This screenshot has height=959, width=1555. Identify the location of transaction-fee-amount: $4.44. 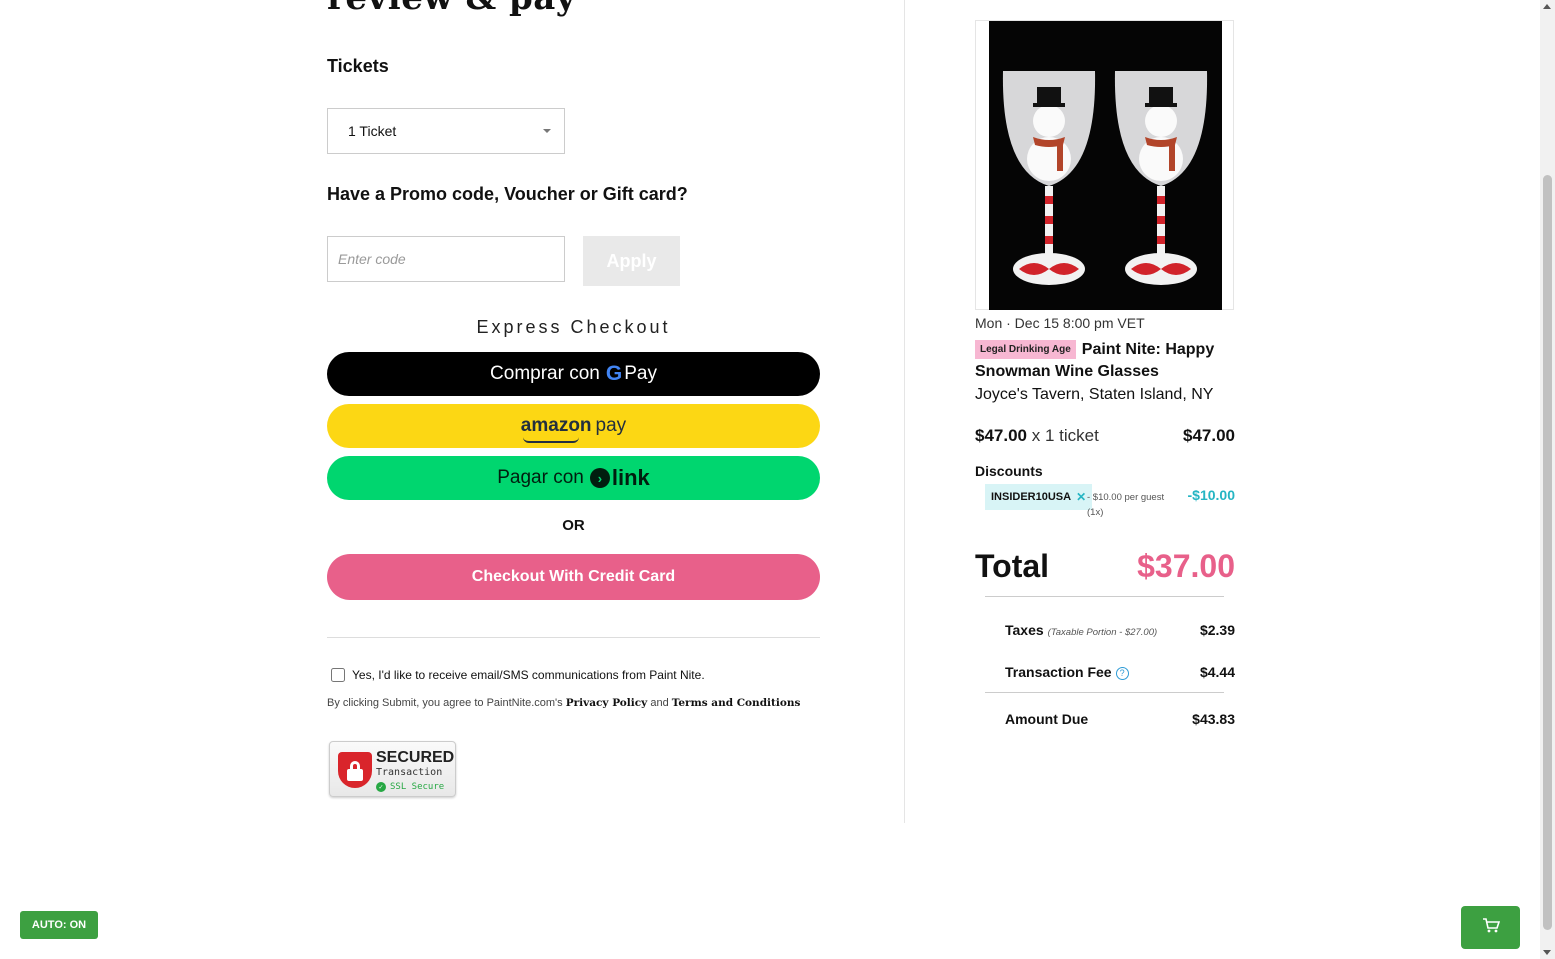
(1217, 672).